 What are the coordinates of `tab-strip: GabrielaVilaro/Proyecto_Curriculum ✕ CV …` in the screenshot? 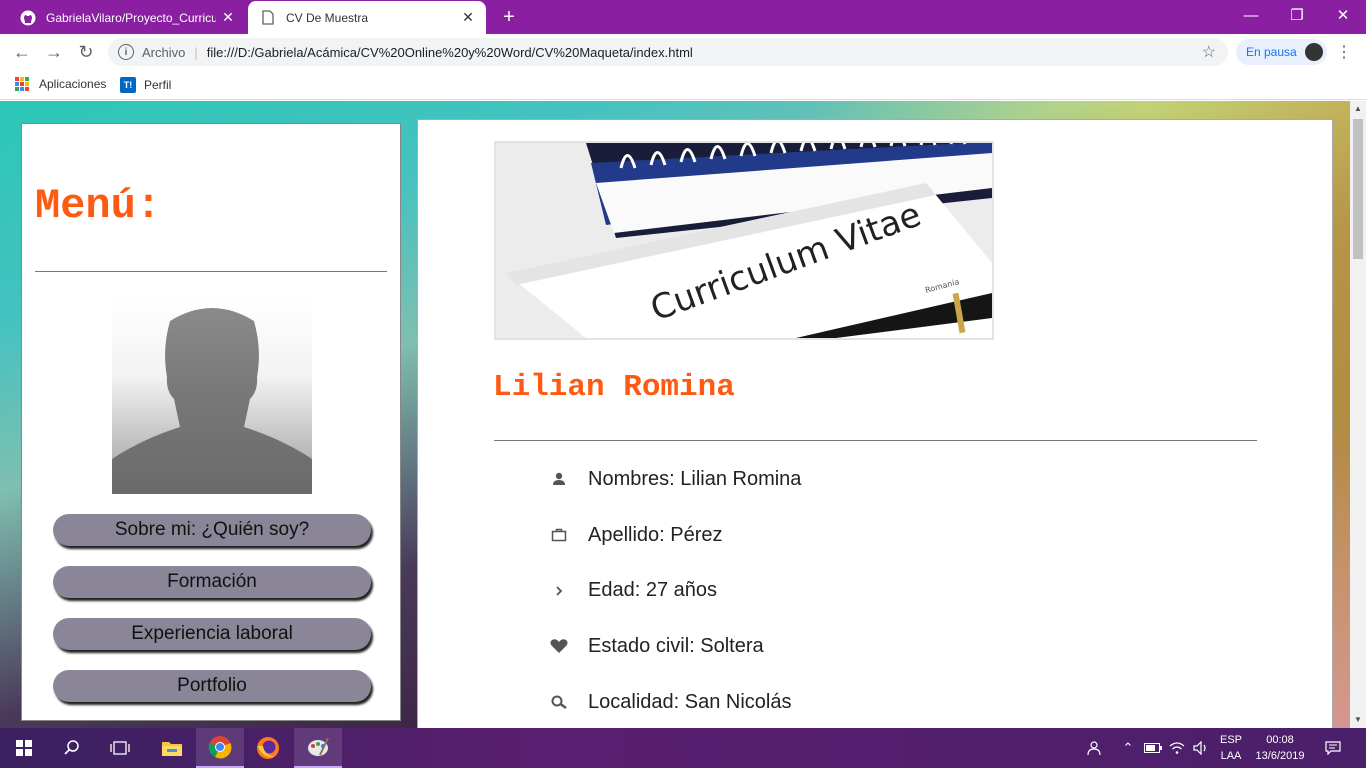 It's located at (683, 17).